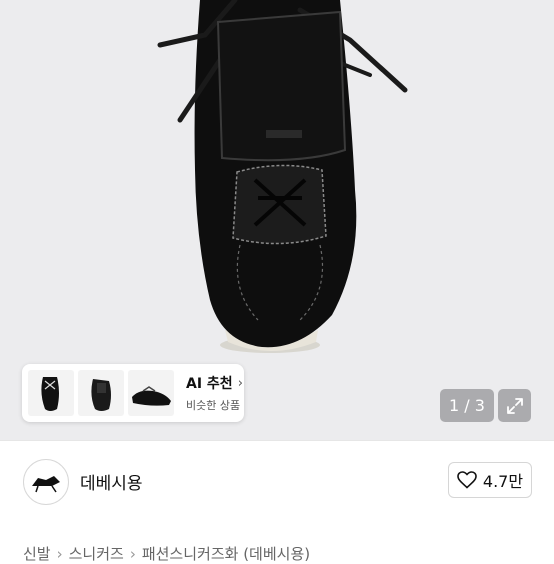 This screenshot has height=564, width=554. I want to click on shop-avatar, so click(46, 482).